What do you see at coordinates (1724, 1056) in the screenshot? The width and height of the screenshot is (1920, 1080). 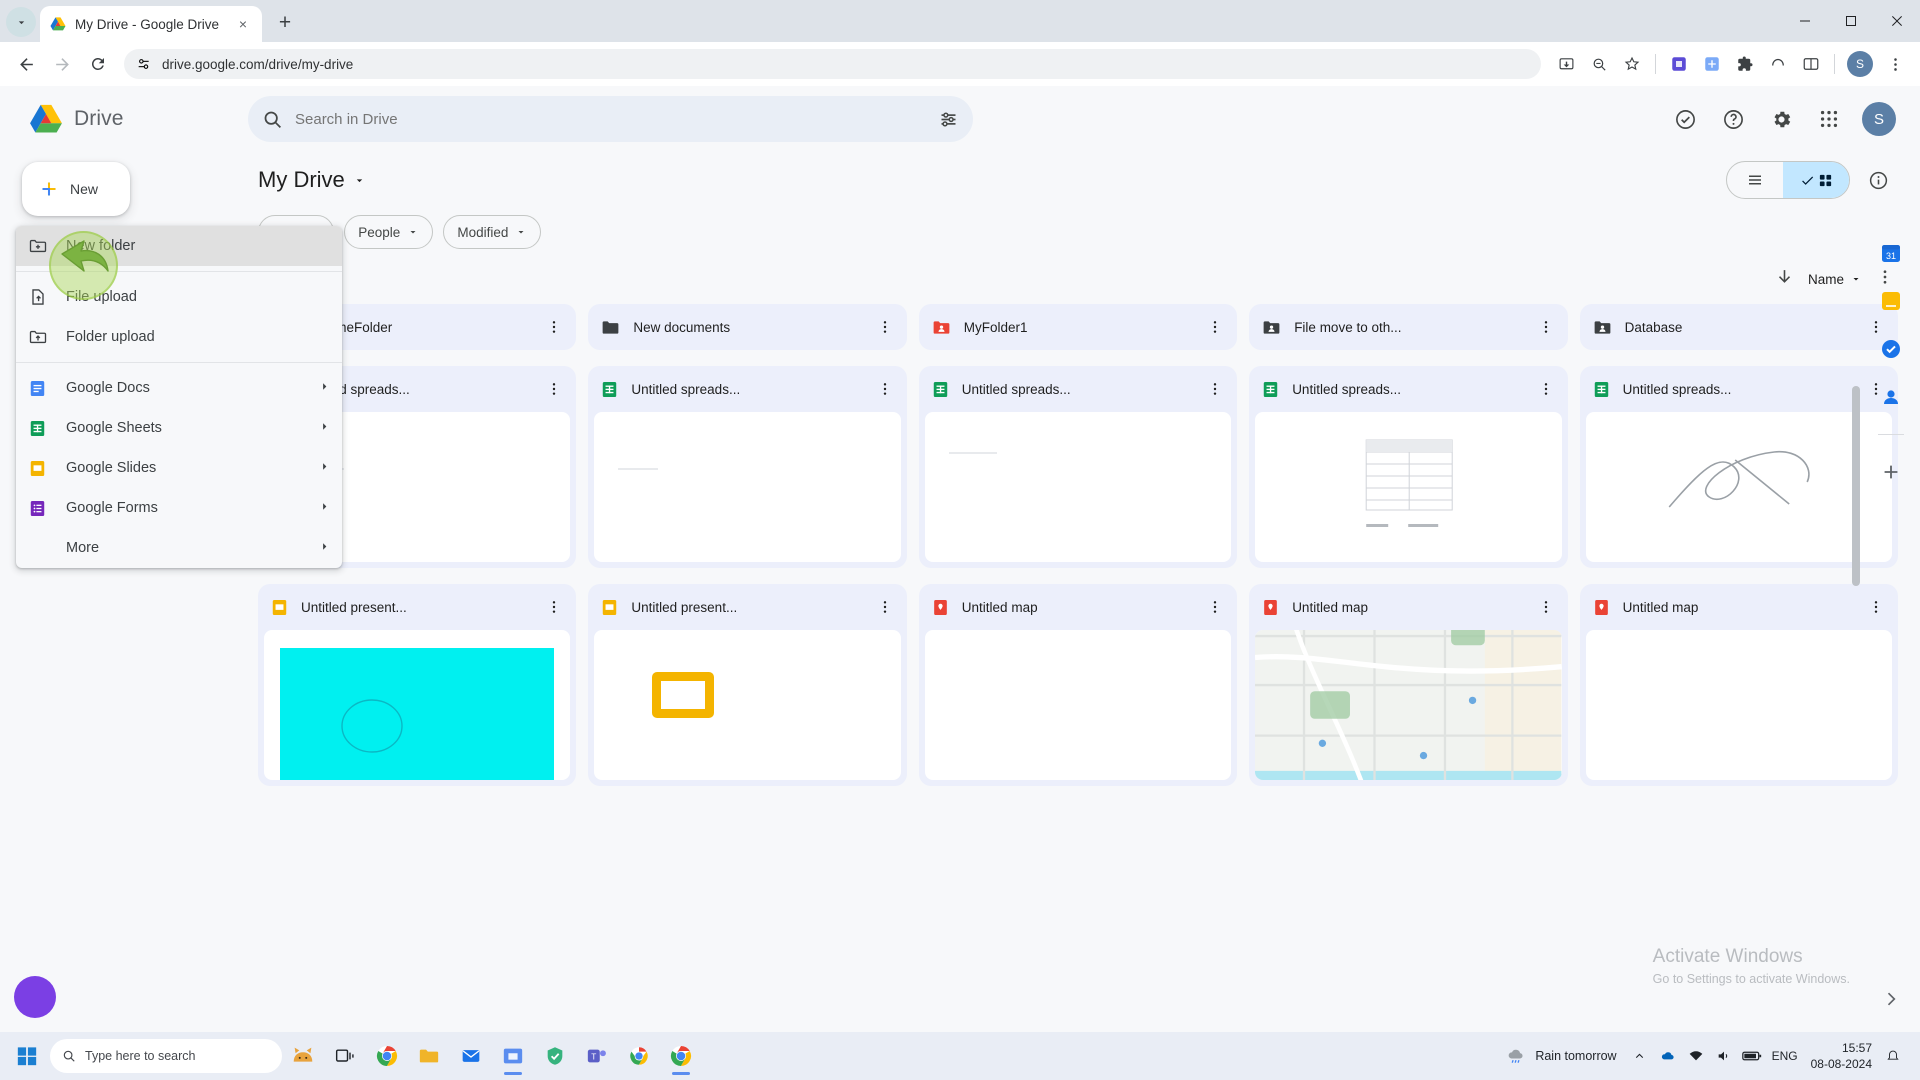 I see `tray-volume-icon` at bounding box center [1724, 1056].